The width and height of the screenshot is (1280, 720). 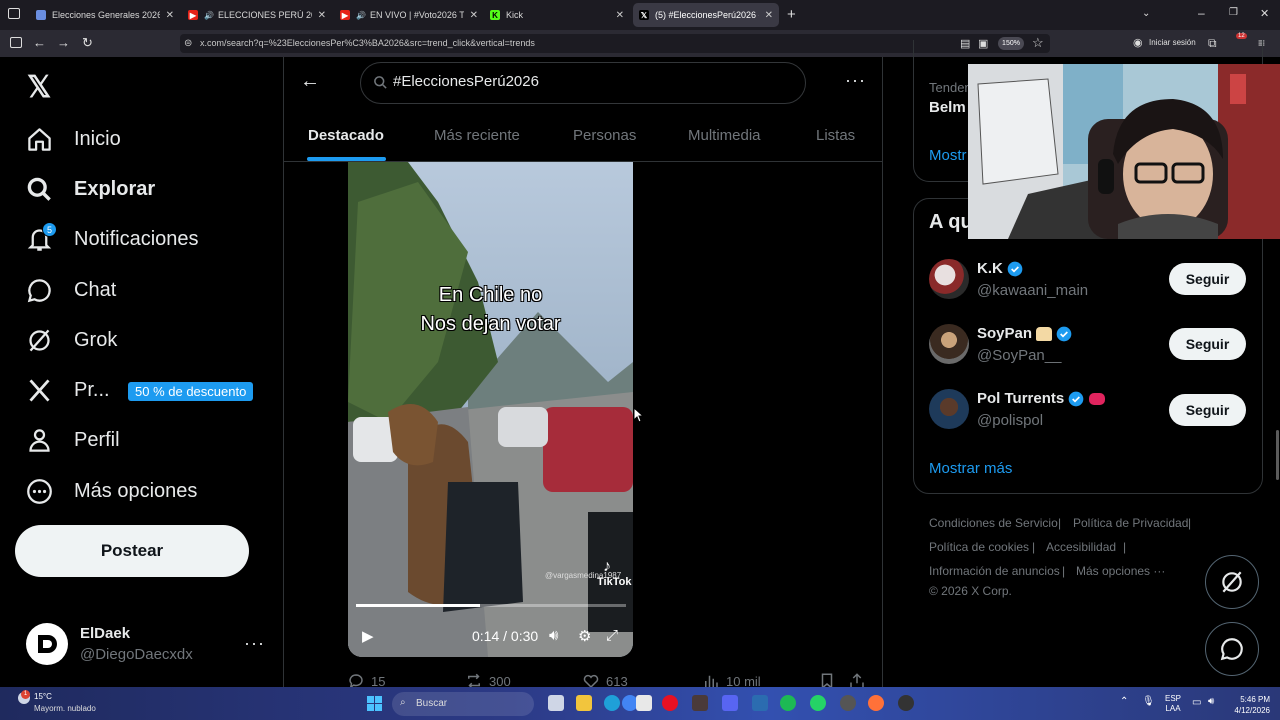 What do you see at coordinates (835, 135) in the screenshot?
I see `tab-lists: Listas` at bounding box center [835, 135].